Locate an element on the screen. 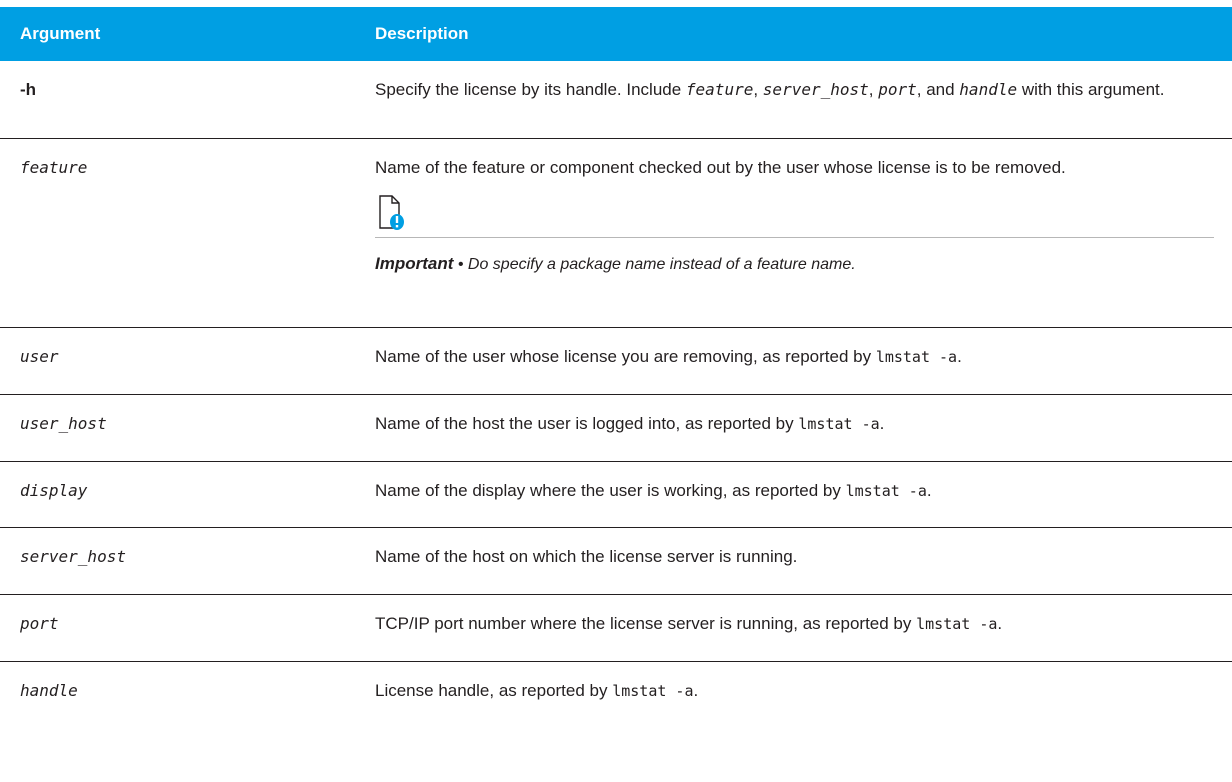 This screenshot has height=782, width=1232. description-text: License handle, as reported by is located at coordinates (494, 690).